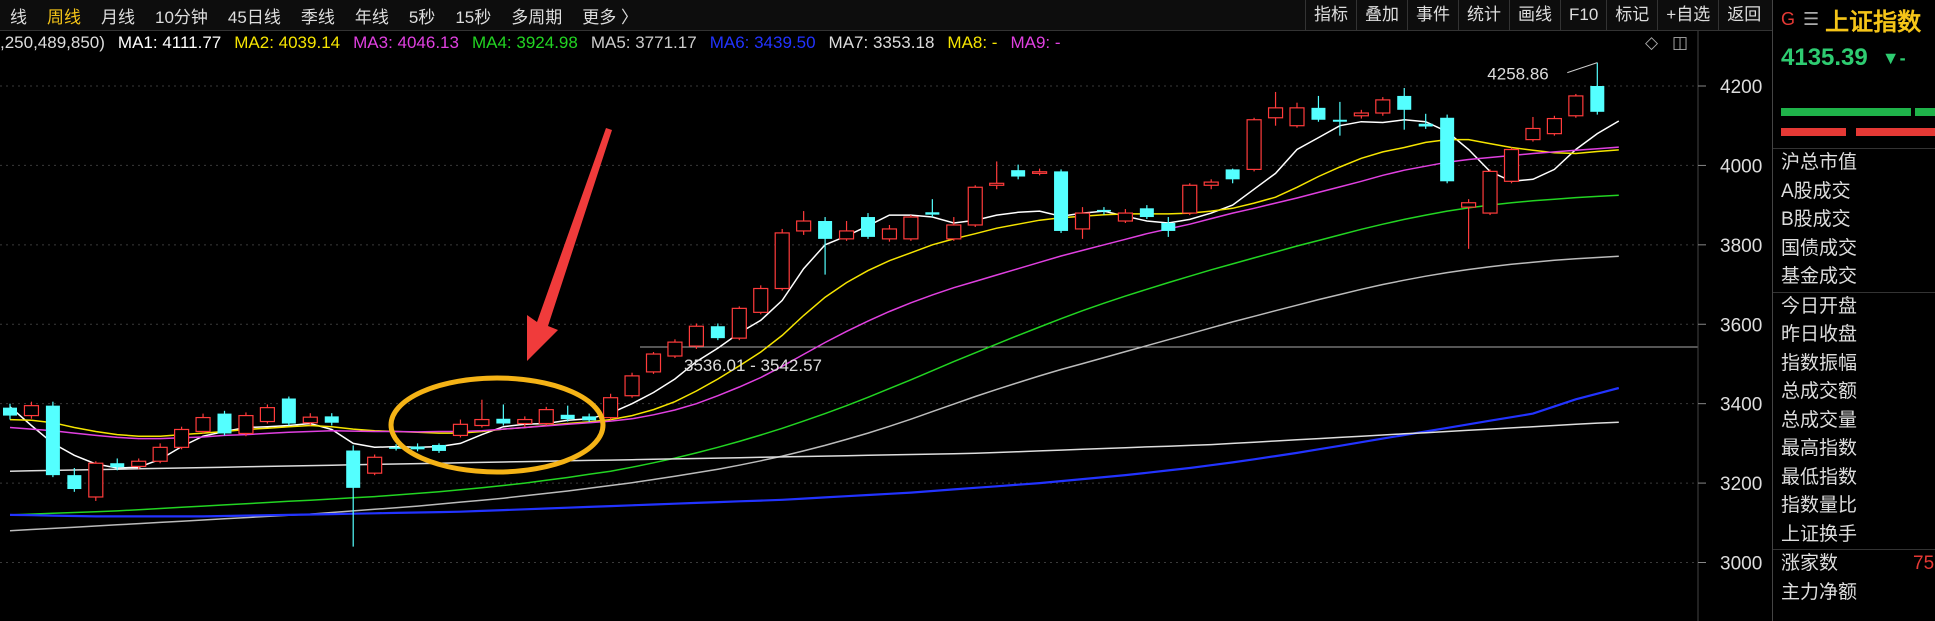  What do you see at coordinates (1819, 276) in the screenshot?
I see `stat-label: 基金成交` at bounding box center [1819, 276].